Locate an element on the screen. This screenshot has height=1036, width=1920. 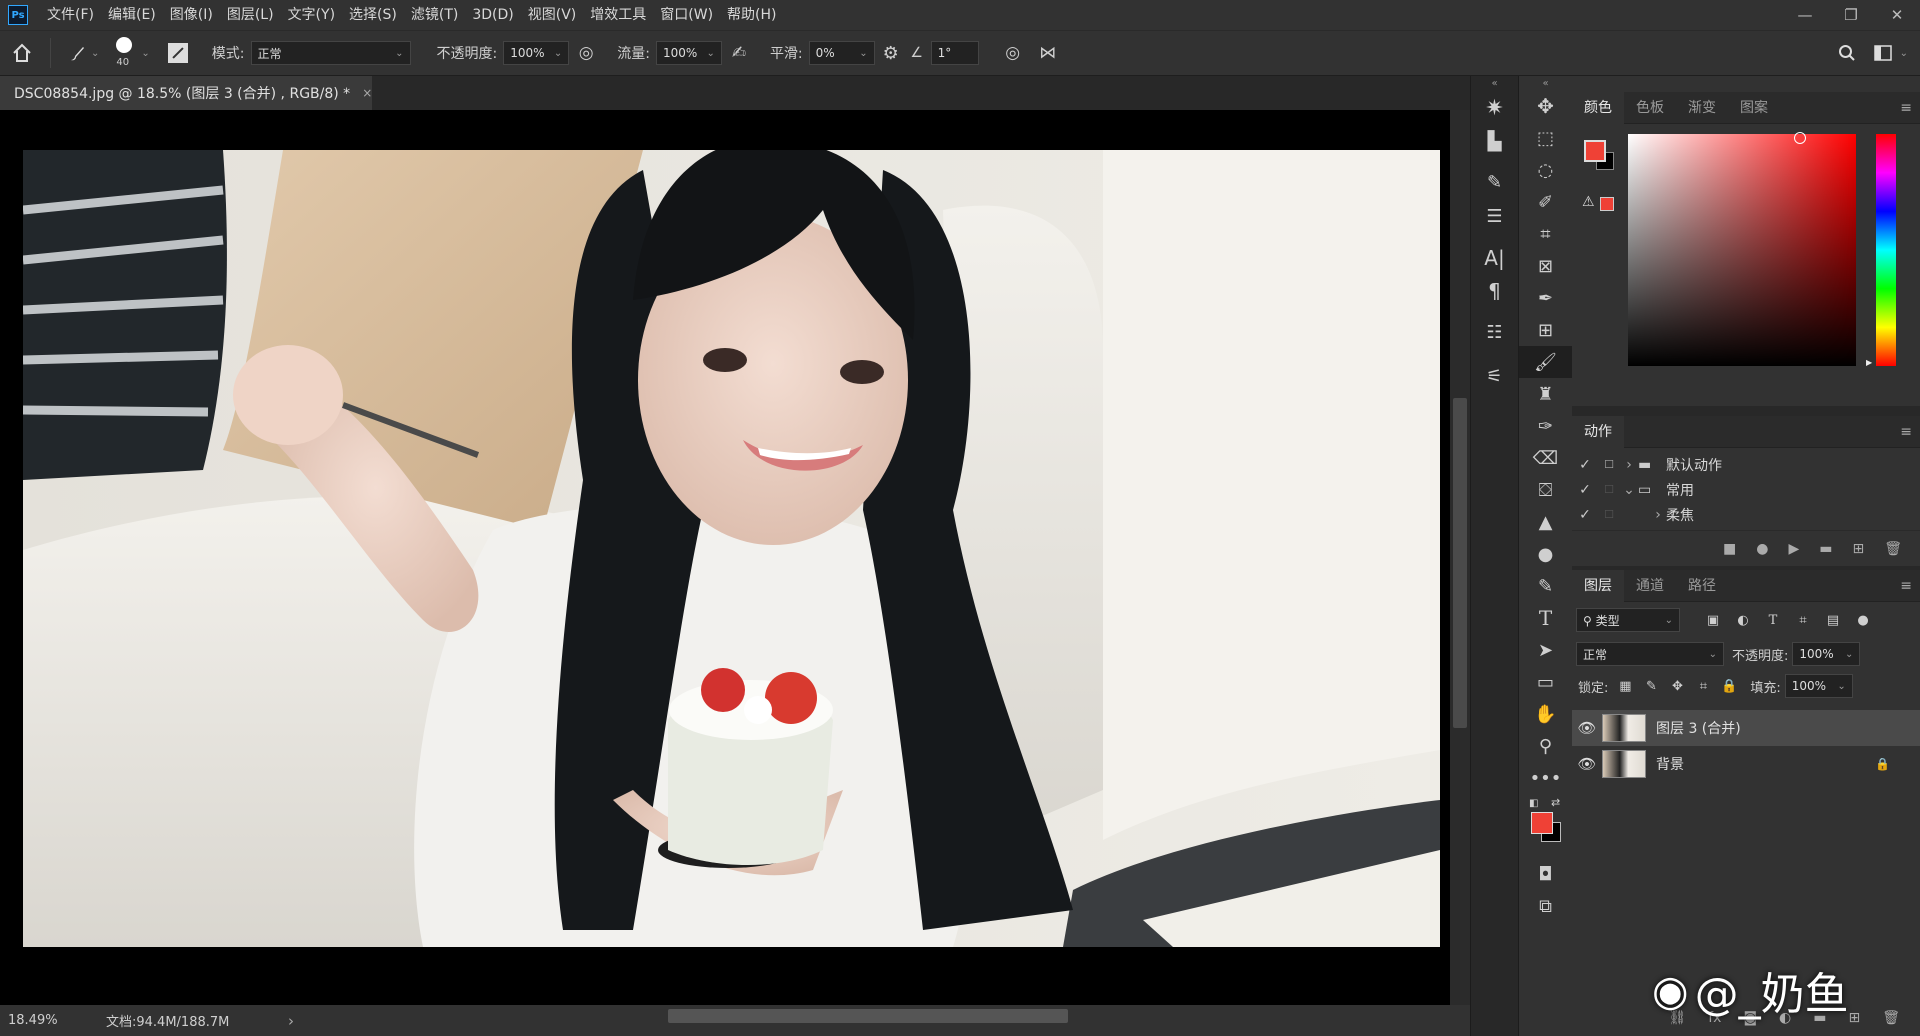
brushes-panel-icon: ☰ is located at coordinates (1494, 216).